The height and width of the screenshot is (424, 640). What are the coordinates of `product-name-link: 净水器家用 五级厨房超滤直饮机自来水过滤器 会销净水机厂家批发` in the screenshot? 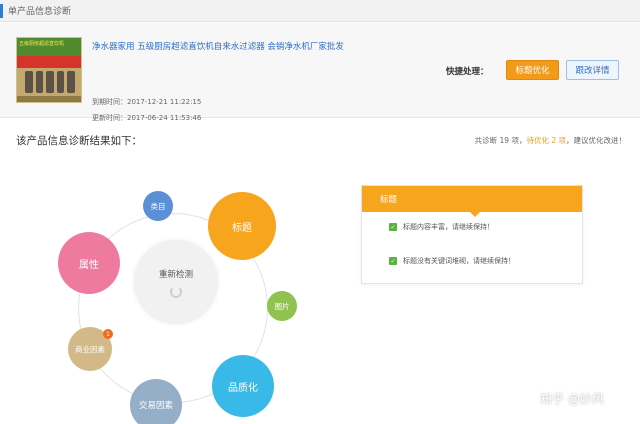 It's located at (218, 46).